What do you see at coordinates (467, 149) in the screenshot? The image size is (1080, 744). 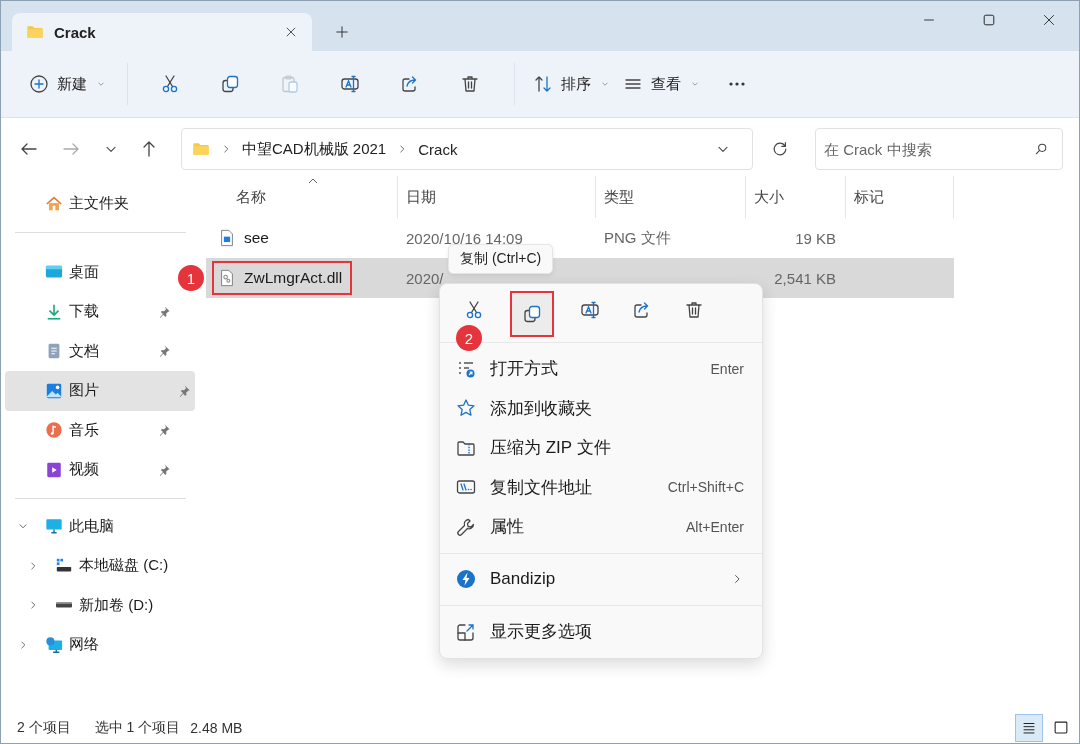 I see `address-bar: 中望CAD机械版 2021 Crack` at bounding box center [467, 149].